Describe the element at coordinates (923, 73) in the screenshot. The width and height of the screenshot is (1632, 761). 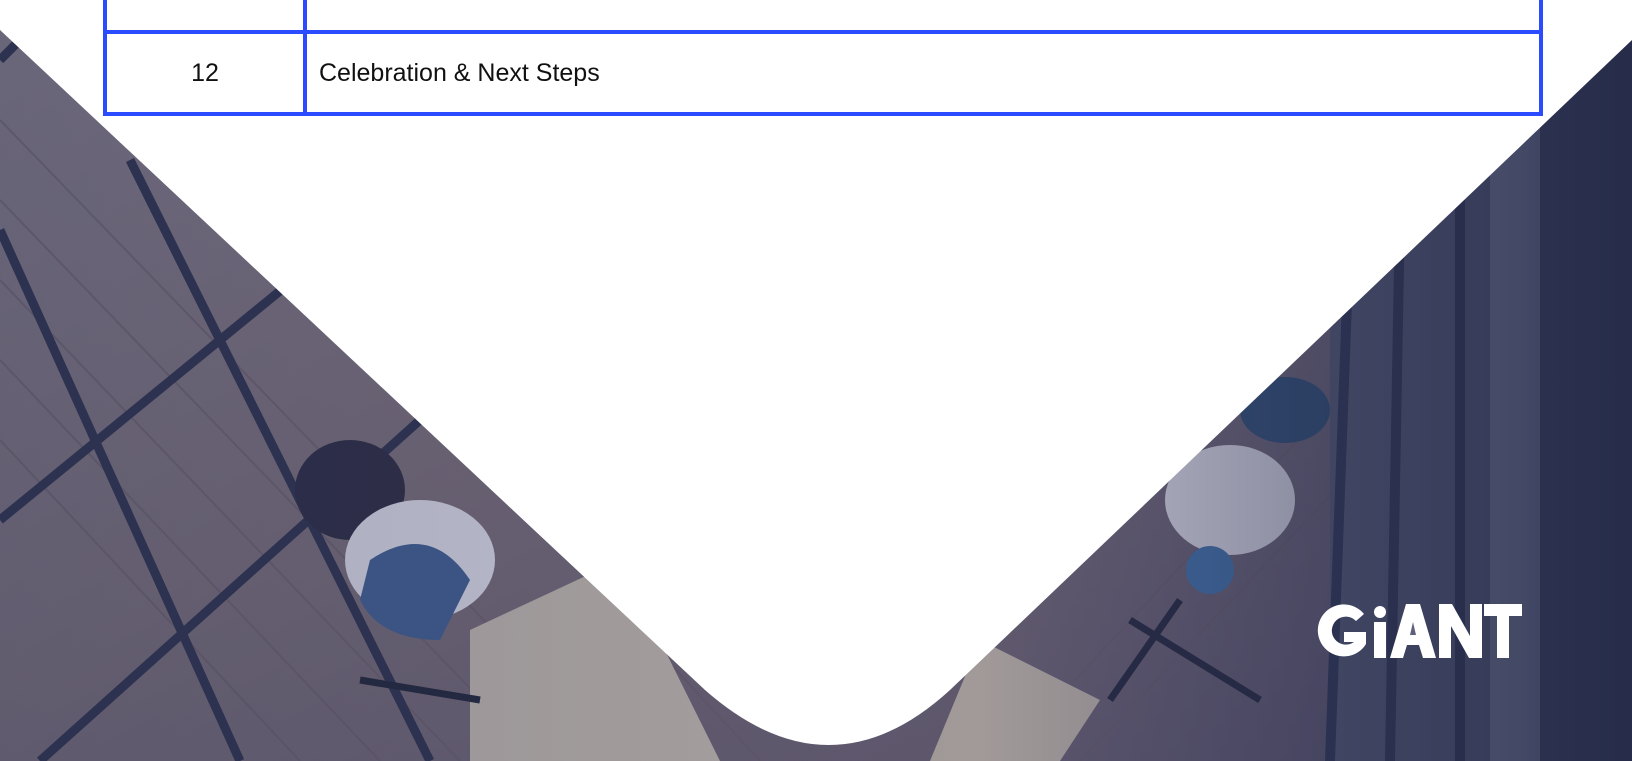
I see `agenda-topic-cell: Celebration & Next Steps` at that location.